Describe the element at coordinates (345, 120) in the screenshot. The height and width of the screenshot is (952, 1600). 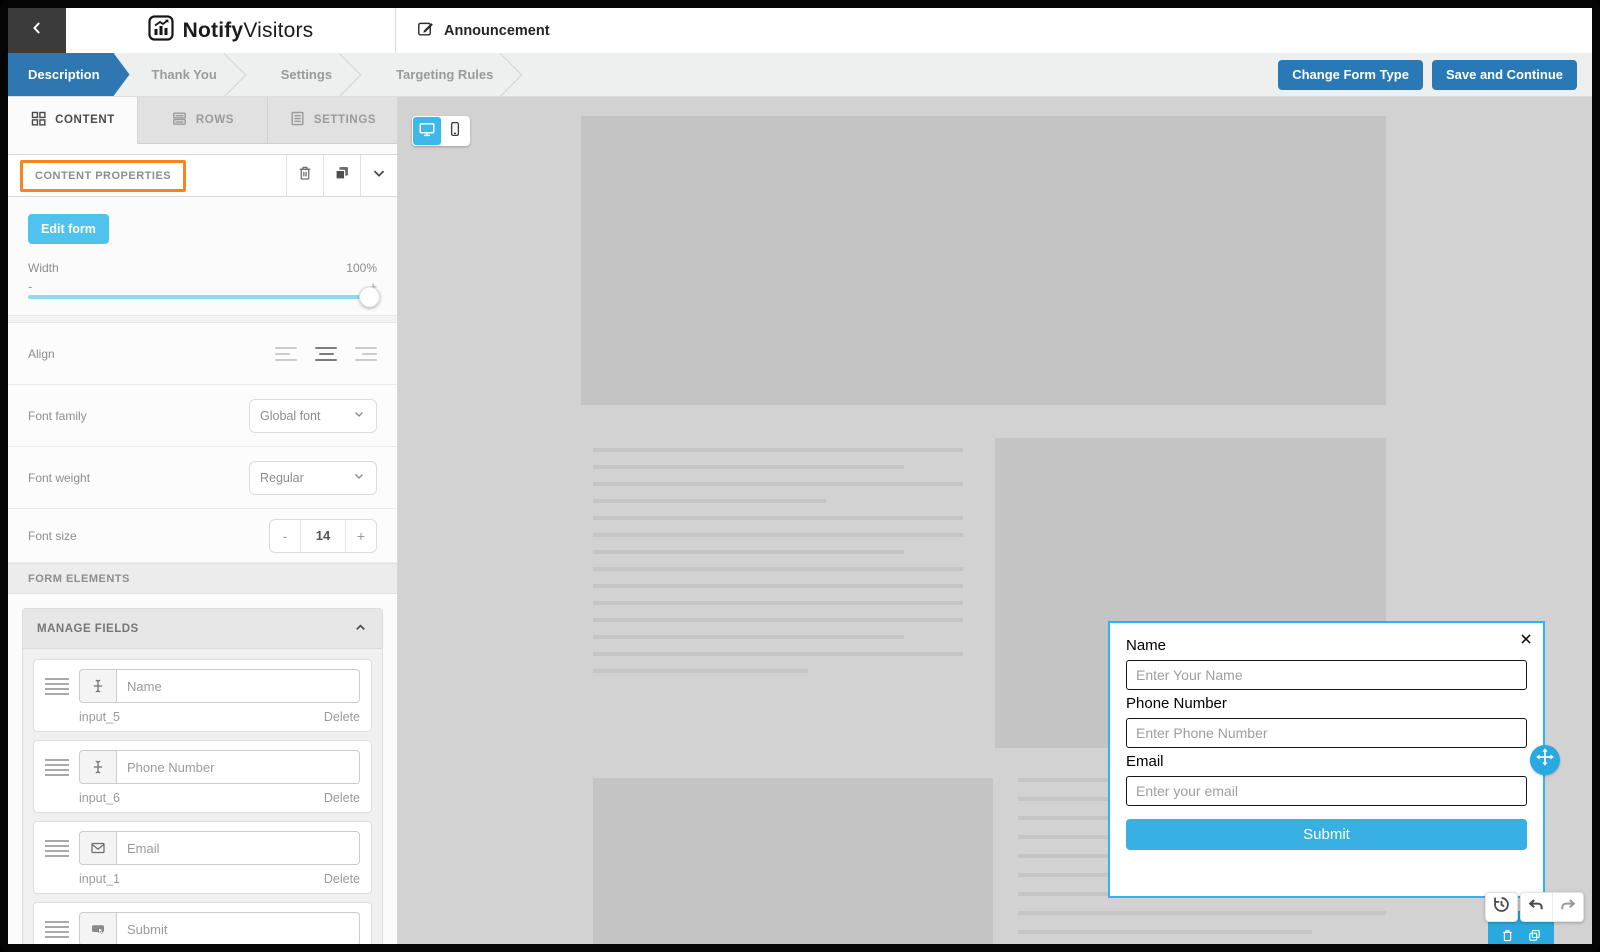
I see `tab-settings-label: SETTINGS` at that location.